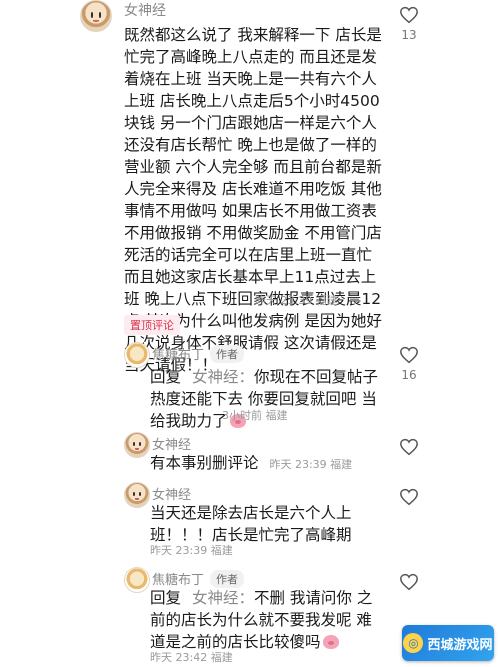 This screenshot has height=667, width=500. Describe the element at coordinates (204, 463) in the screenshot. I see `comment-body: 有本事别删评论` at that location.